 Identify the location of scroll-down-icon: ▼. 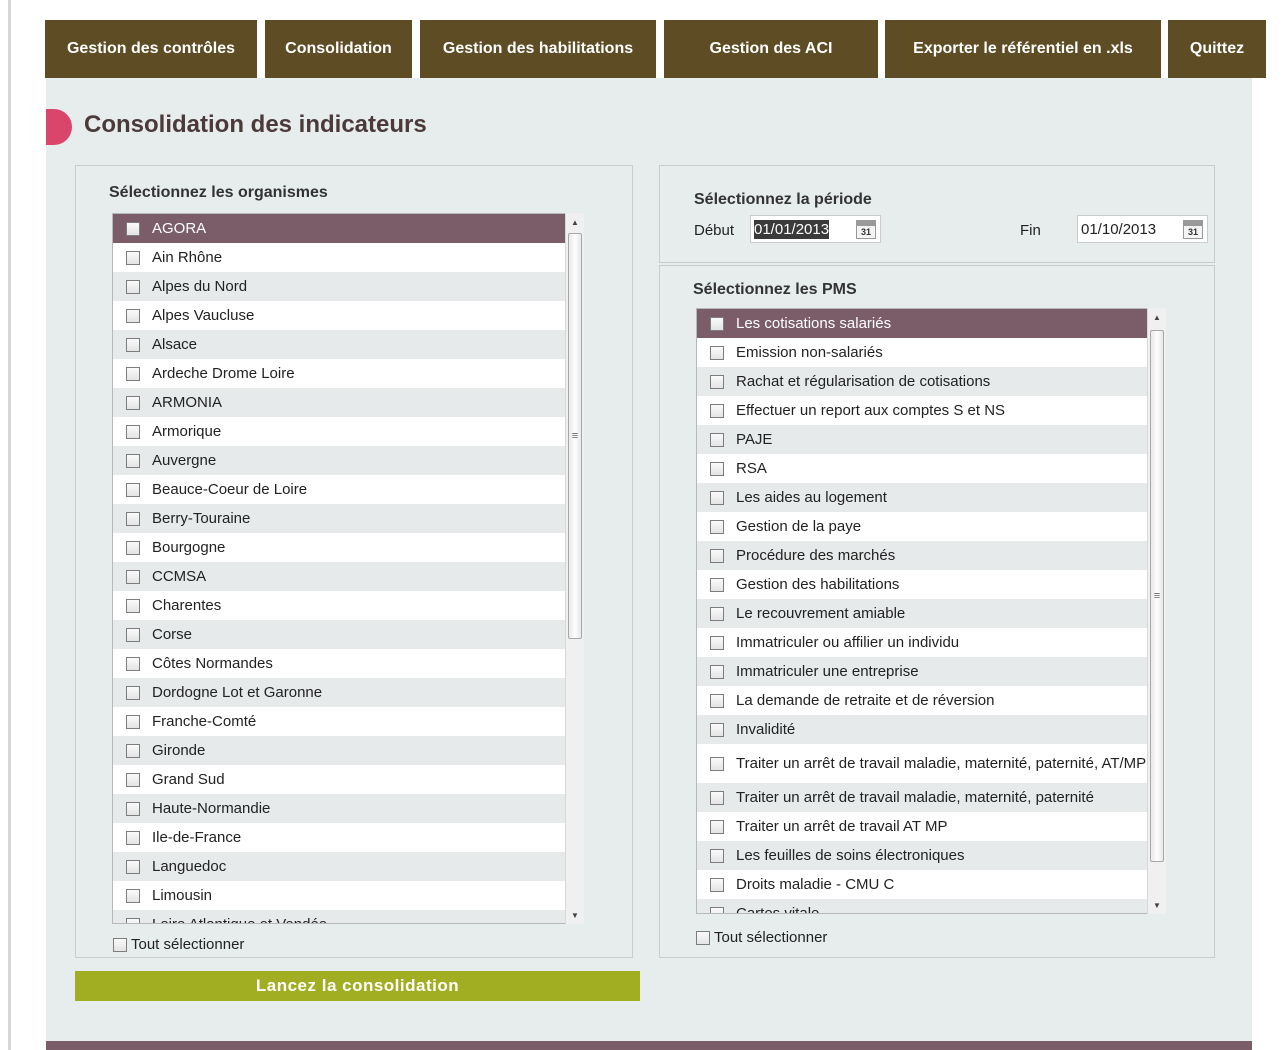
(1157, 905).